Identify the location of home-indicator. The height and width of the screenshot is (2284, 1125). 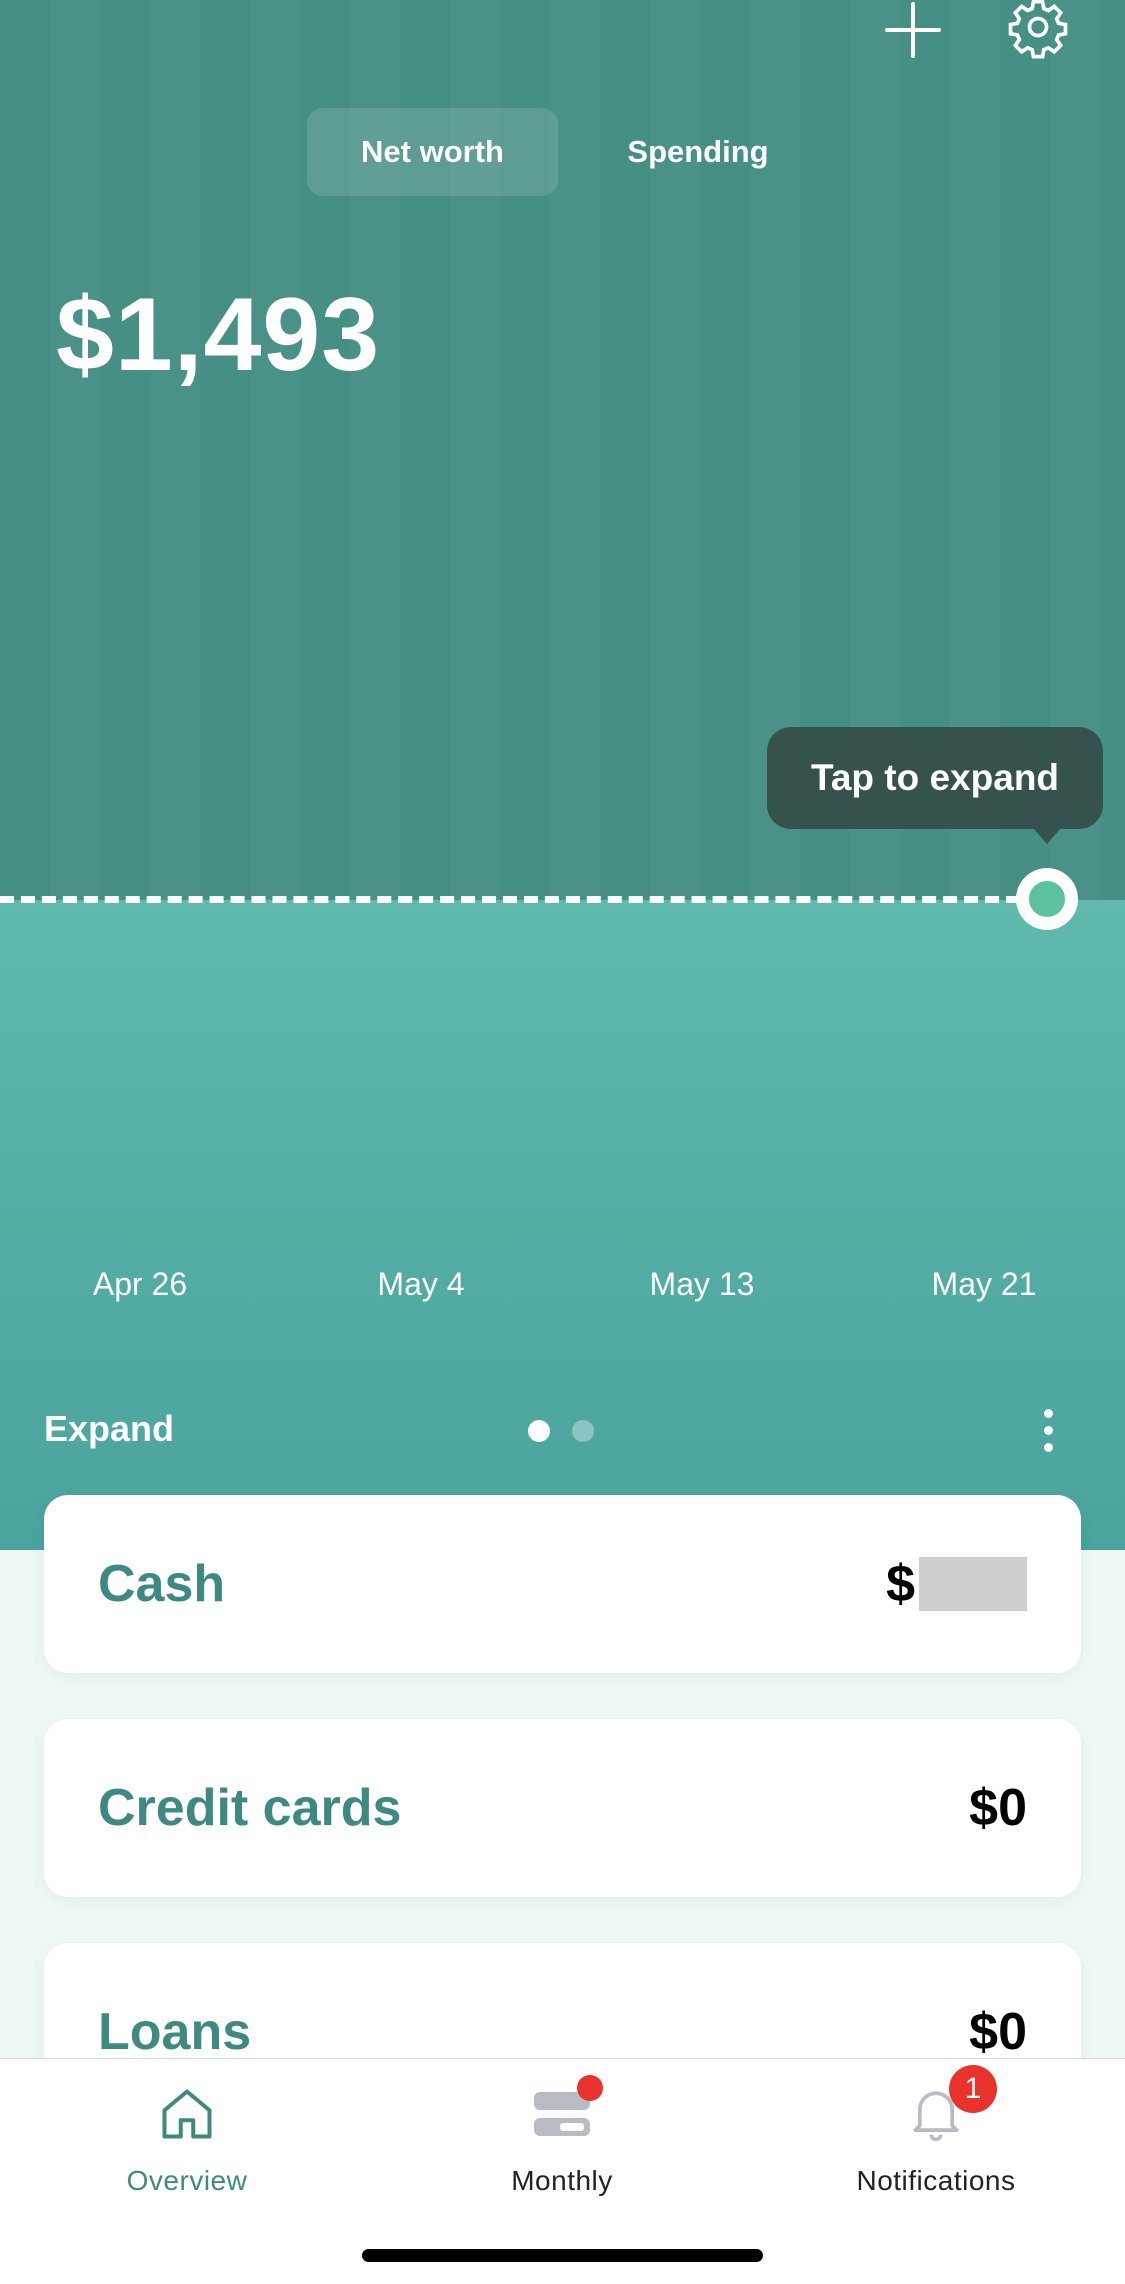
(562, 2255).